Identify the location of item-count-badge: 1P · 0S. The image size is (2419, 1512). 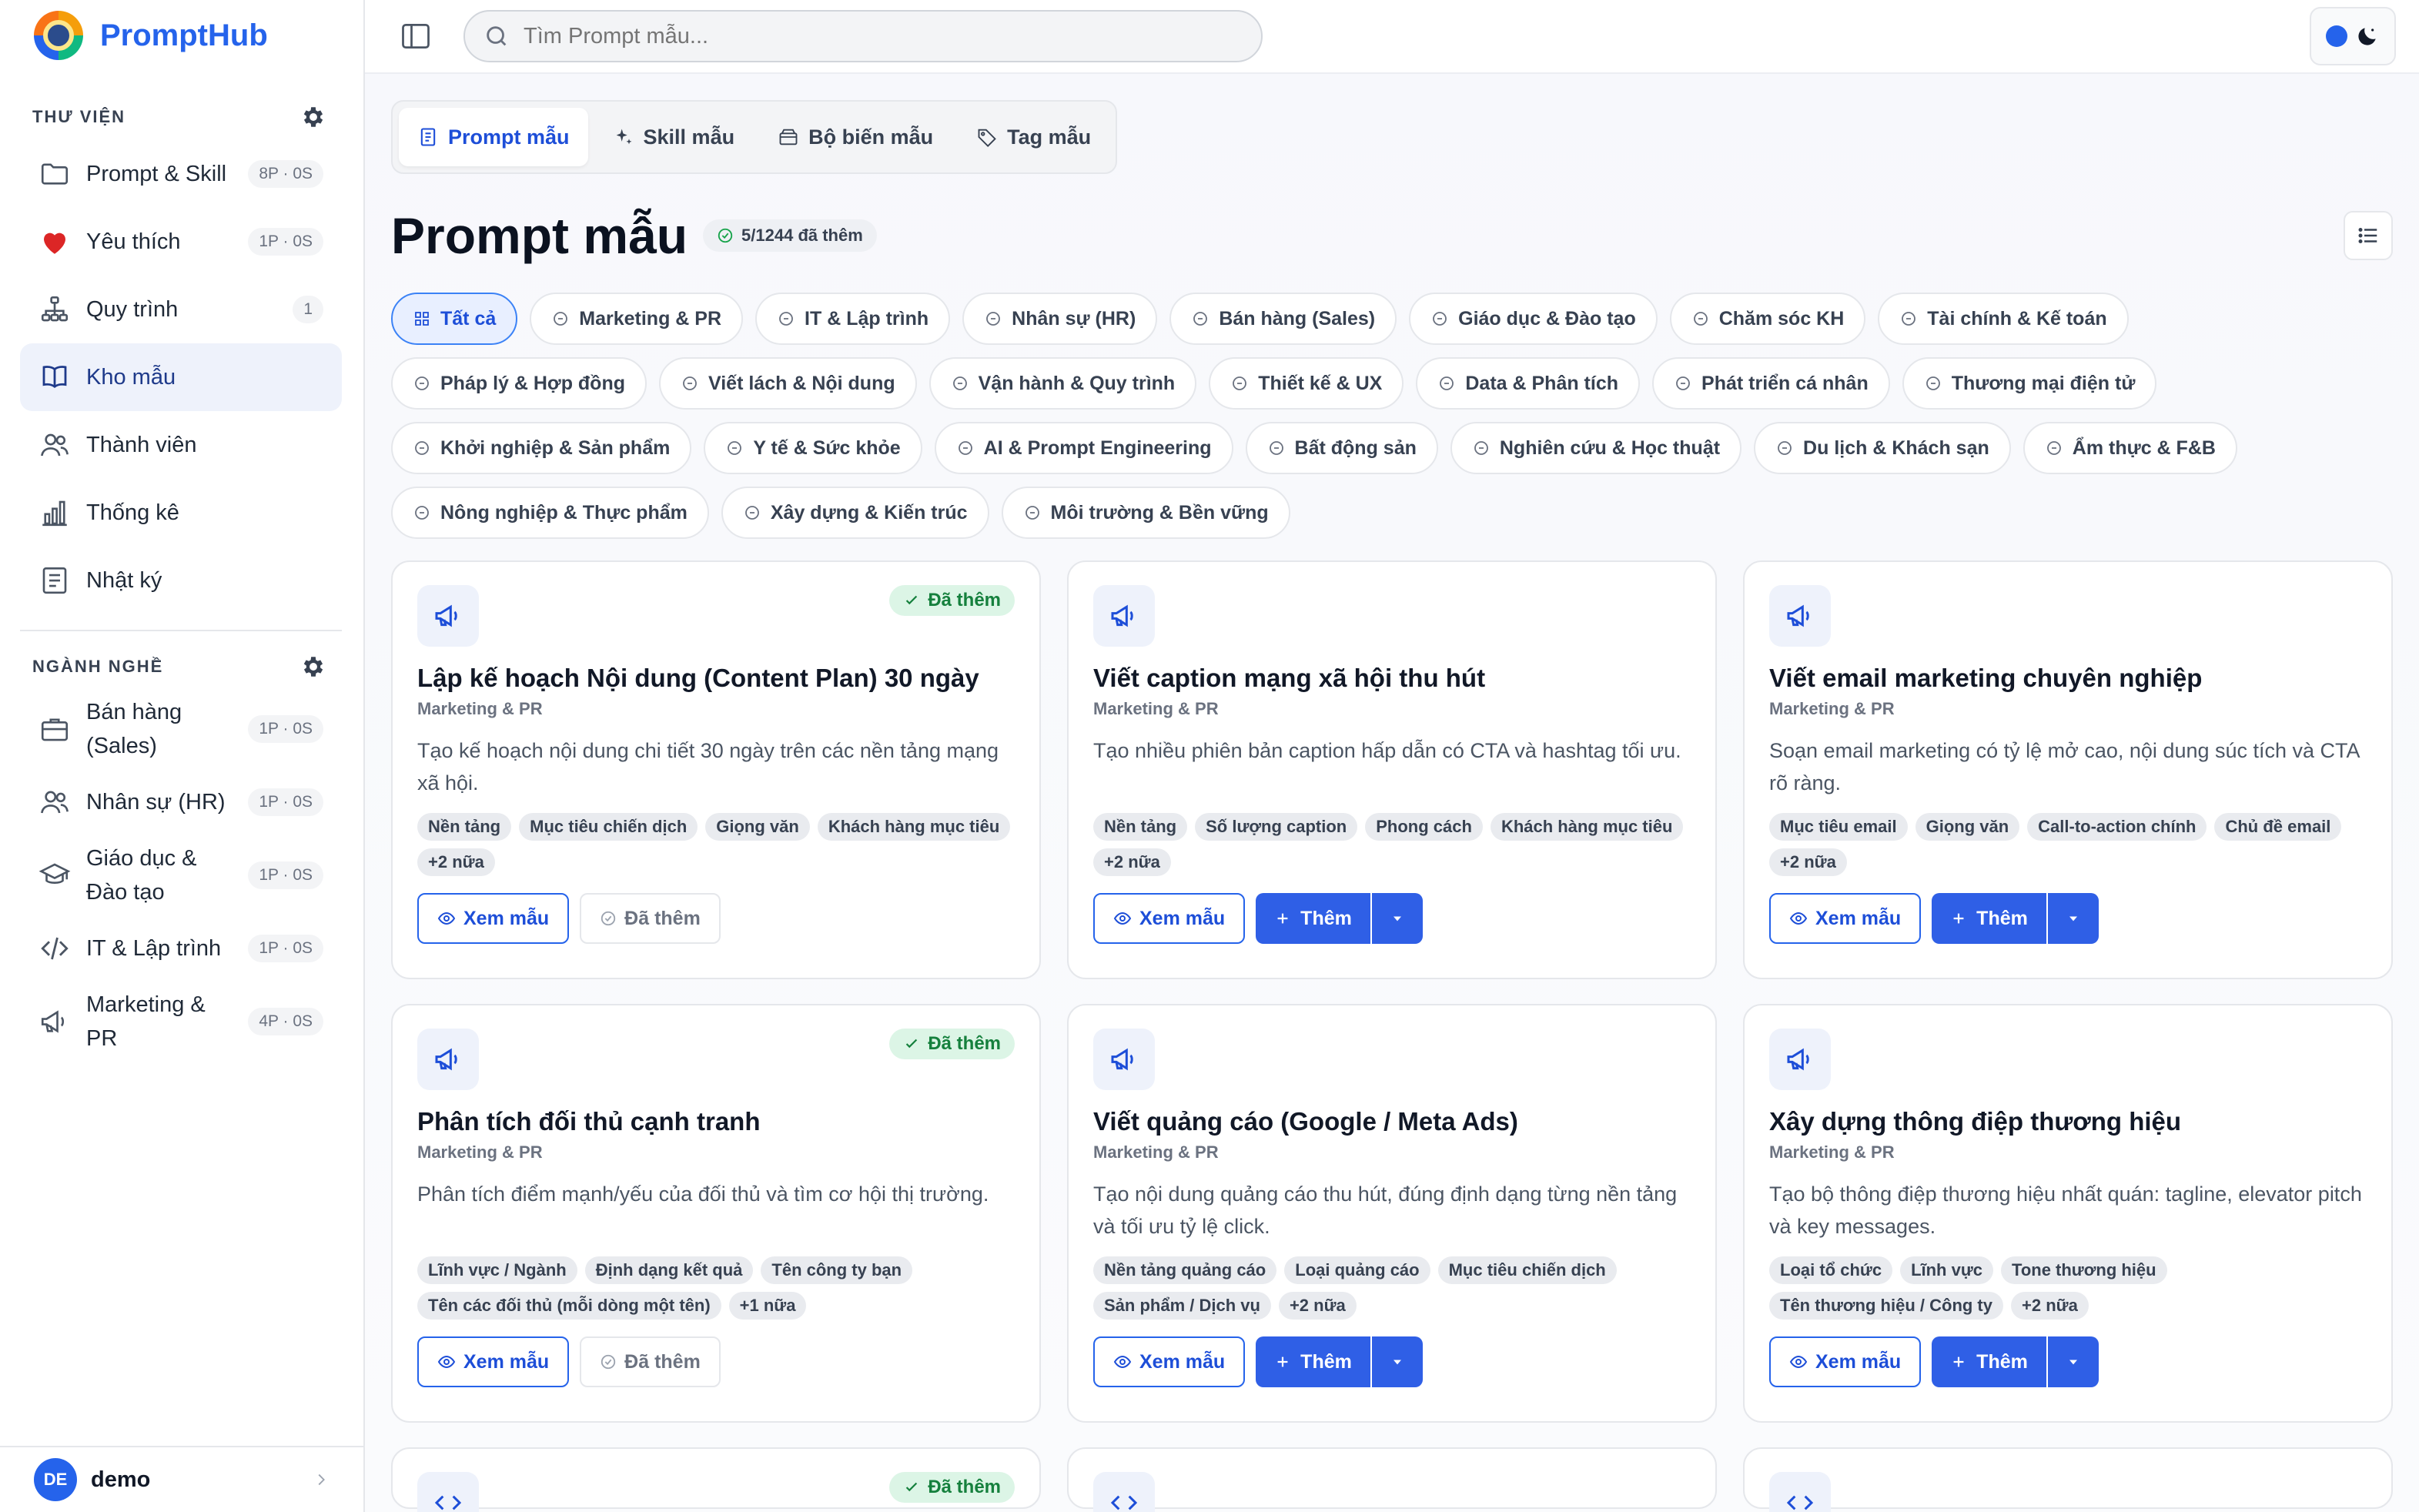
(285, 802).